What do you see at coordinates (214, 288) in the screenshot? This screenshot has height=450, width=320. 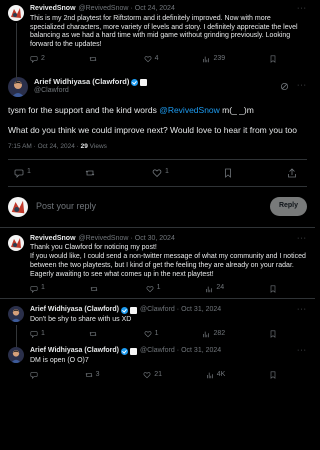 I see `views-button: 24` at bounding box center [214, 288].